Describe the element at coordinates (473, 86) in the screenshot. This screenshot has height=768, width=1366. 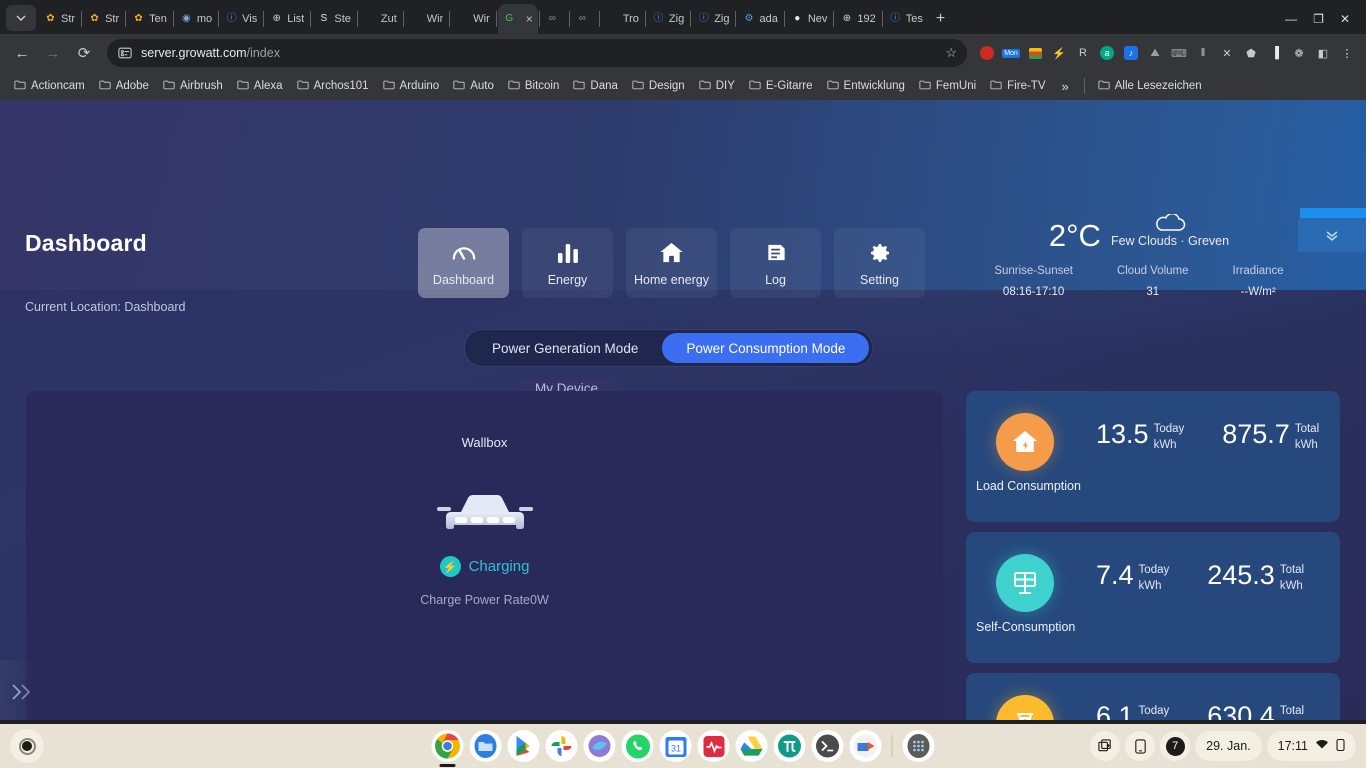
I see `bookmark-item: Auto` at that location.